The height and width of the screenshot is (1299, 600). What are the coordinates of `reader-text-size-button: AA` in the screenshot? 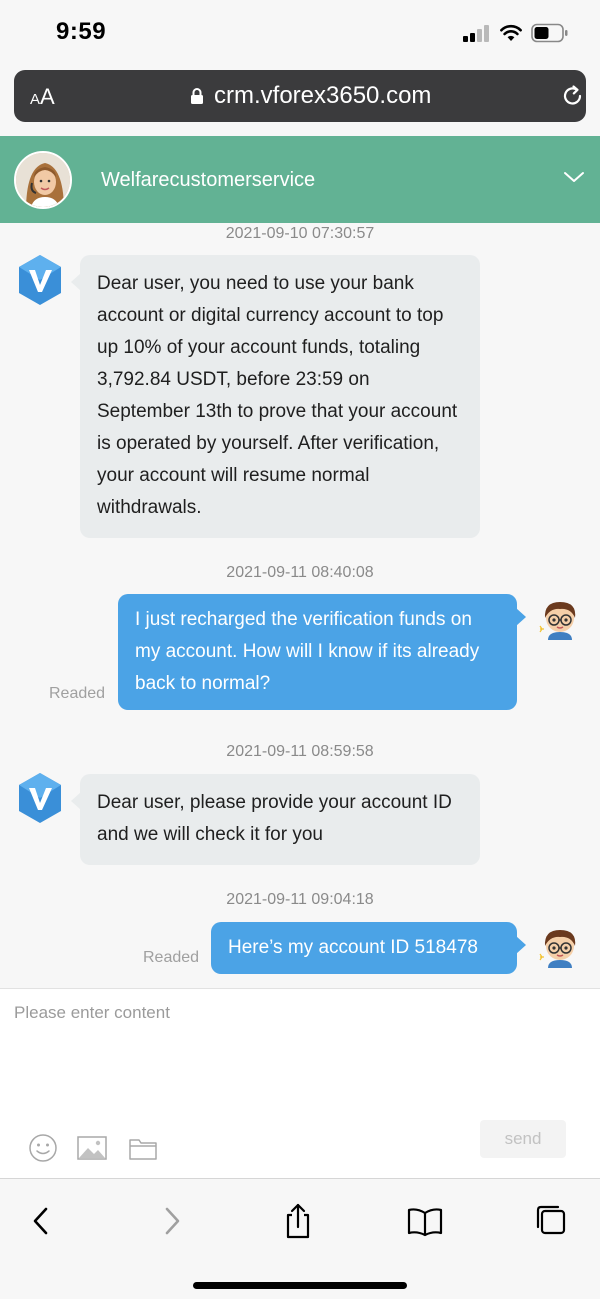 It's located at (42, 97).